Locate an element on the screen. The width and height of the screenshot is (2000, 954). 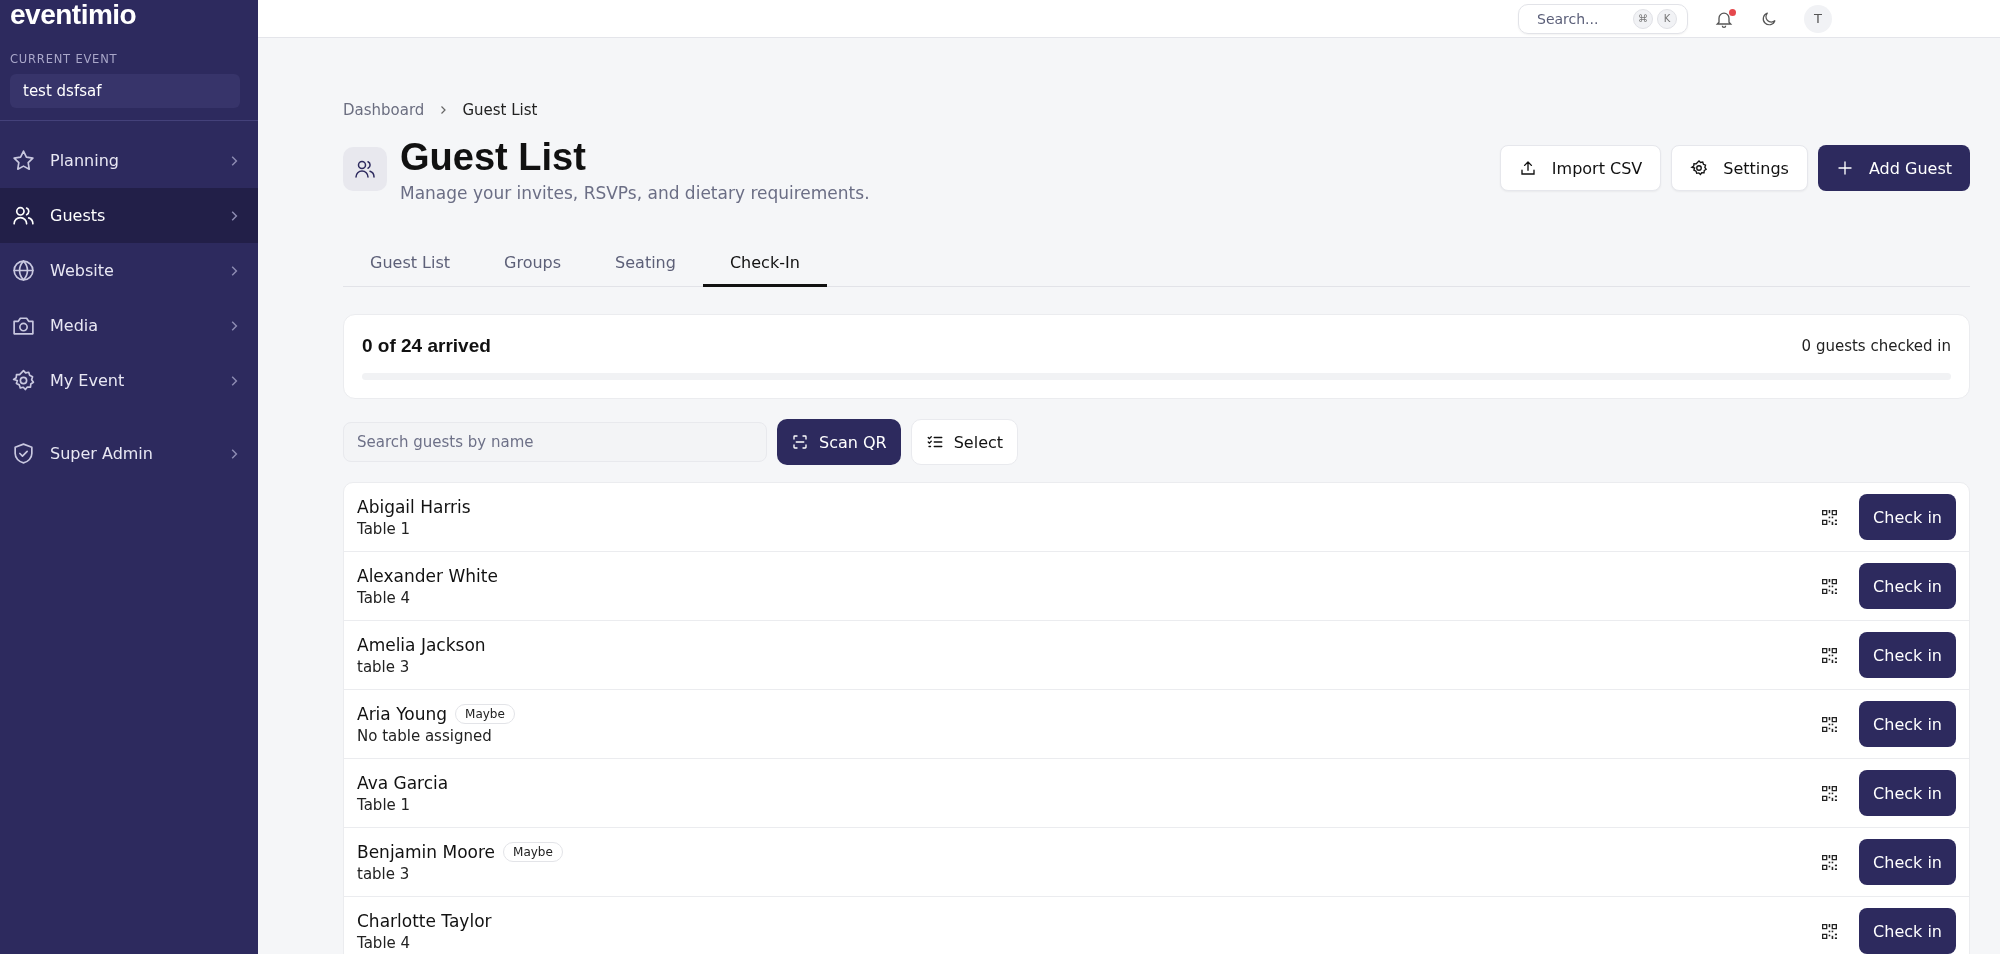
header-button: Import CSV is located at coordinates (1580, 168).